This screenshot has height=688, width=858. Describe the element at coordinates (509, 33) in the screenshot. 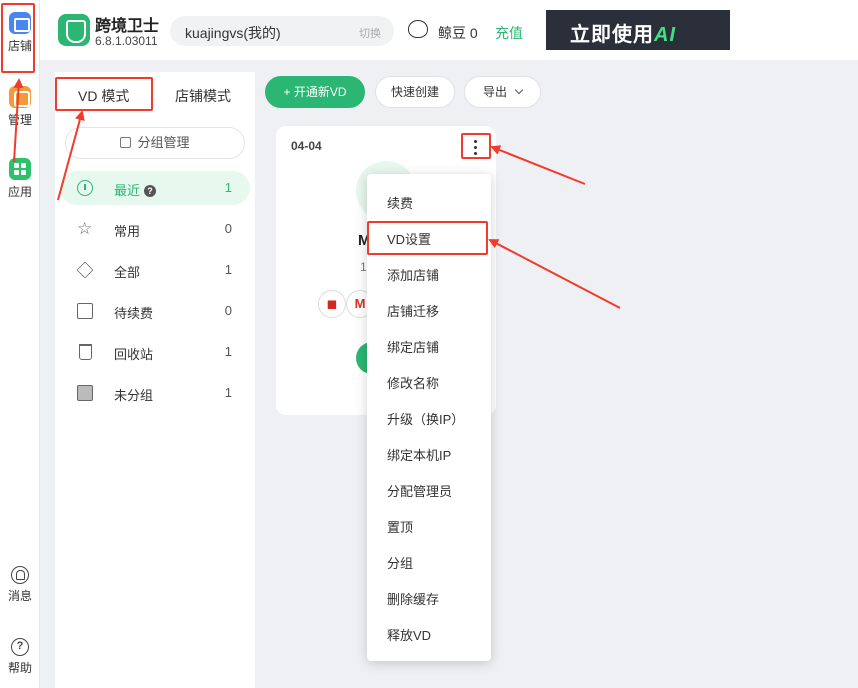

I see `recharge-link: 充值` at that location.